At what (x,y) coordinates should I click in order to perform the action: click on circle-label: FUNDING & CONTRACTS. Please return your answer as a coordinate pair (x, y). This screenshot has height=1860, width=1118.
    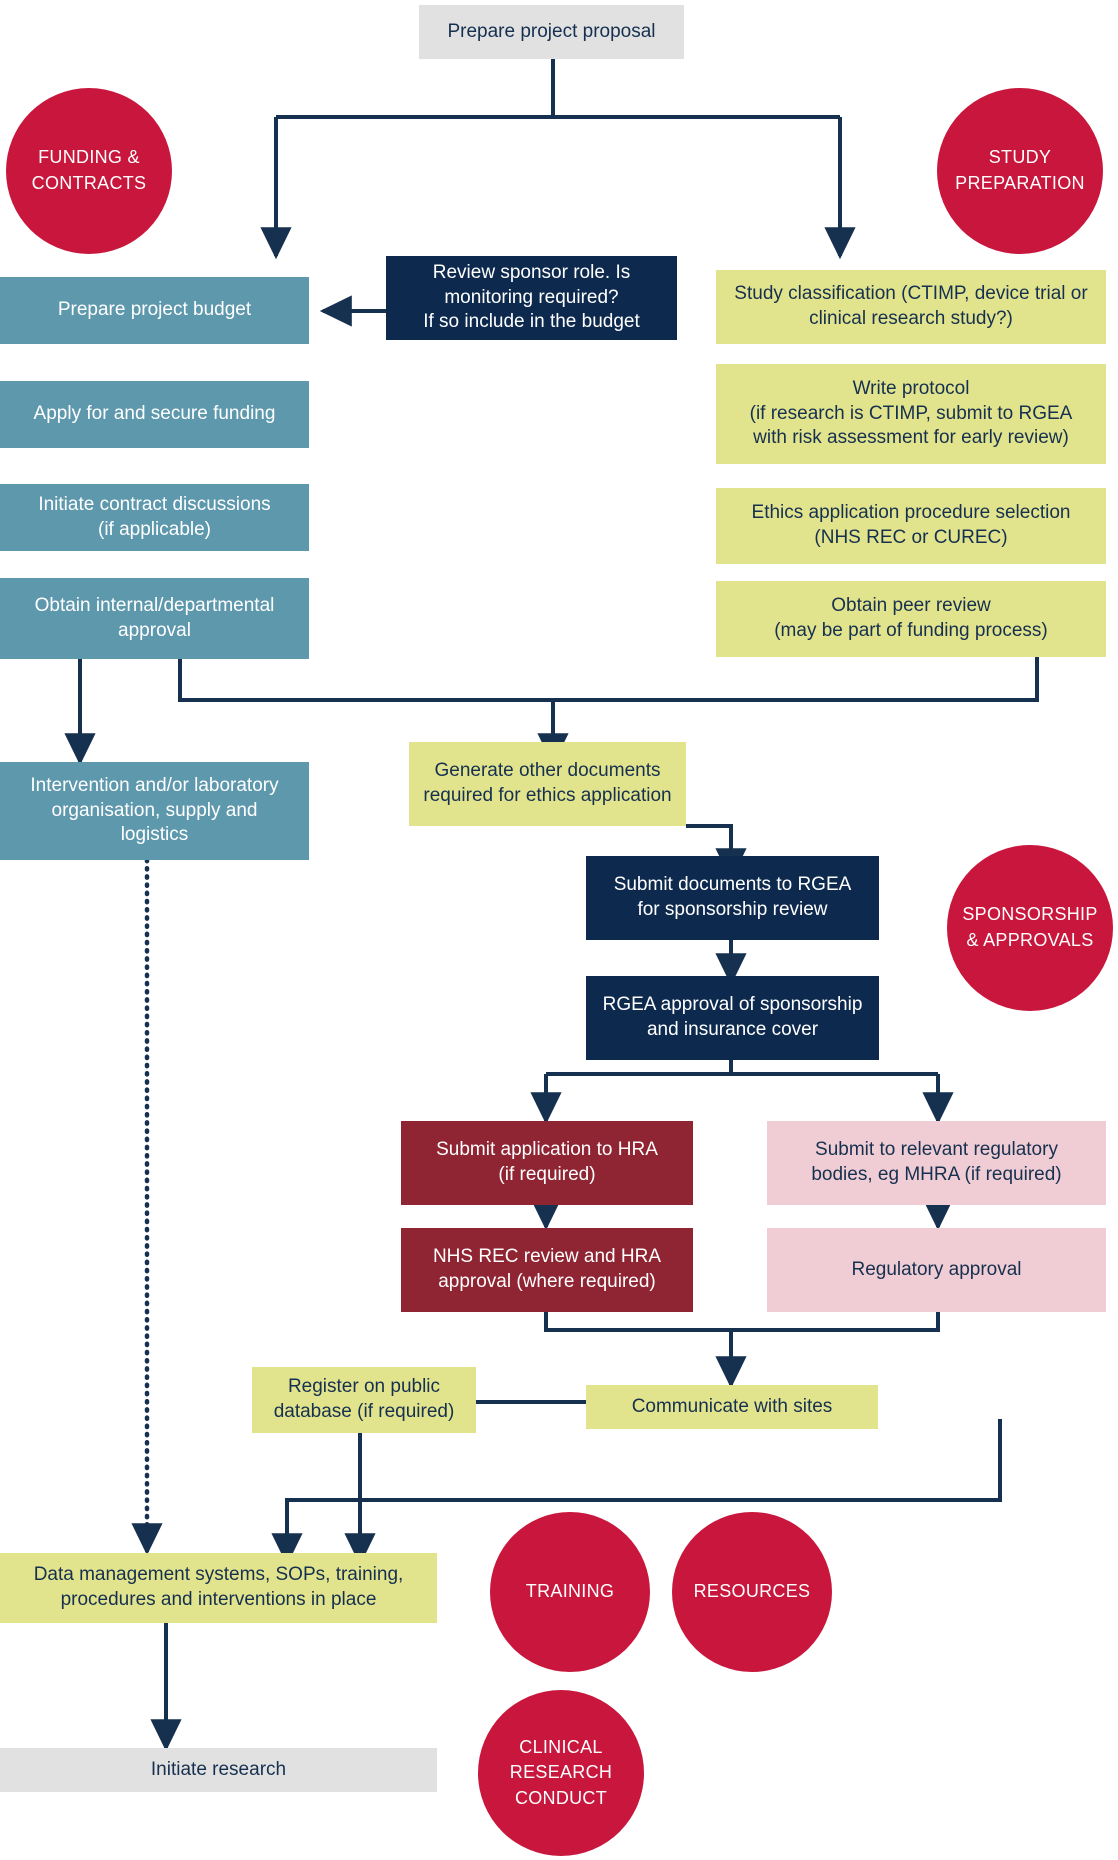
    Looking at the image, I should click on (89, 170).